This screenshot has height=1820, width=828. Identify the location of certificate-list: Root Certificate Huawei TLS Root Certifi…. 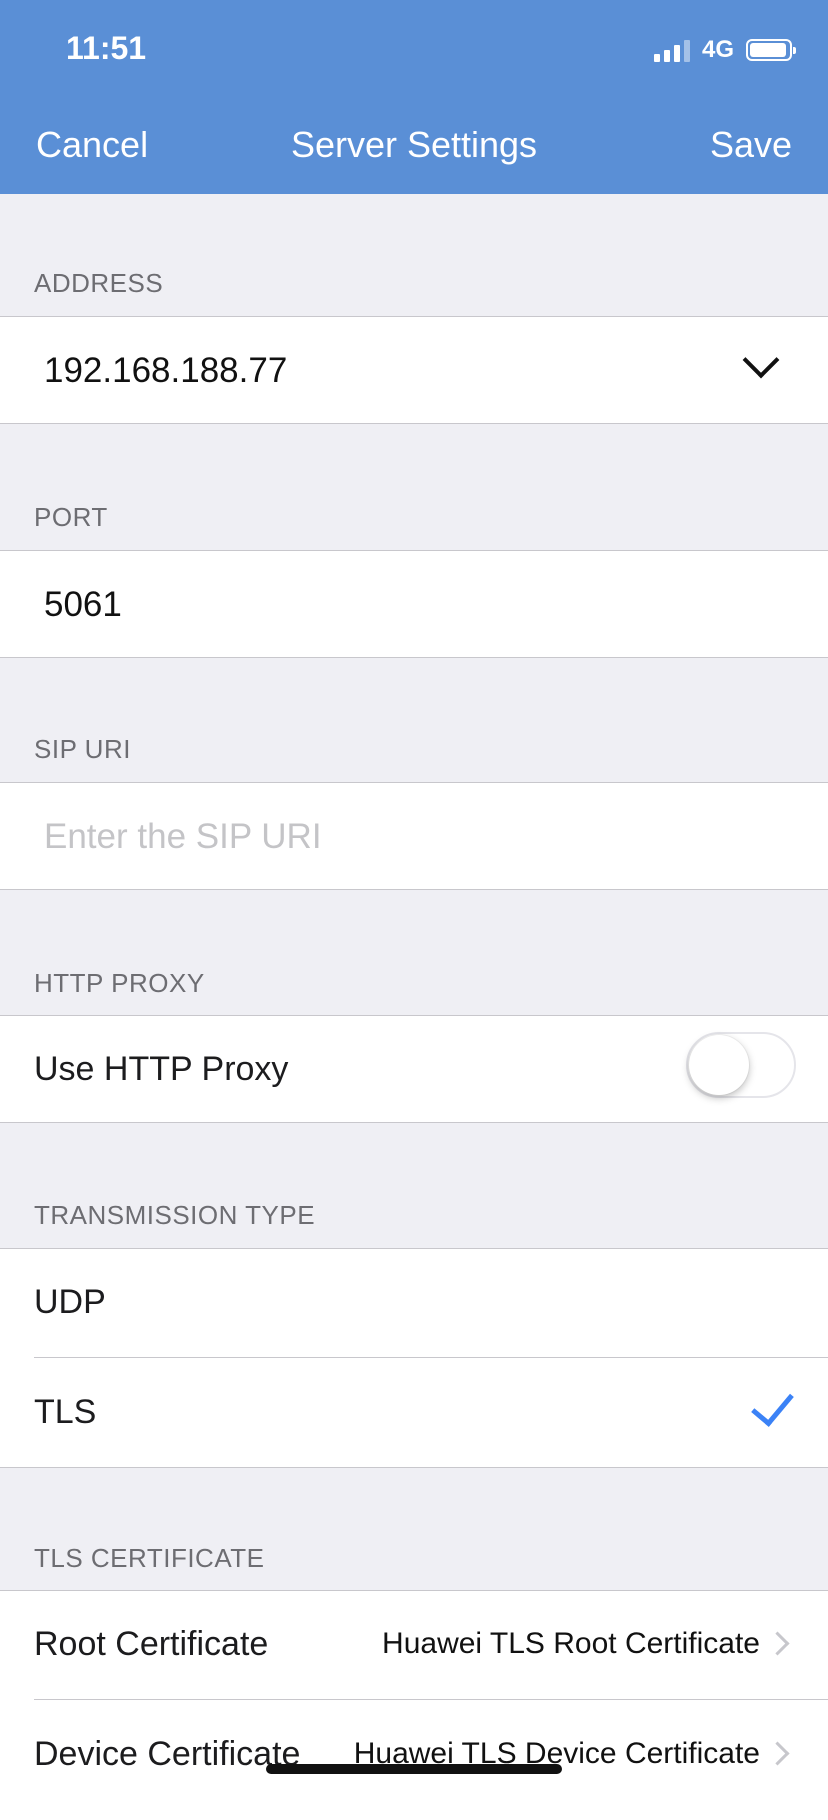
(414, 1705).